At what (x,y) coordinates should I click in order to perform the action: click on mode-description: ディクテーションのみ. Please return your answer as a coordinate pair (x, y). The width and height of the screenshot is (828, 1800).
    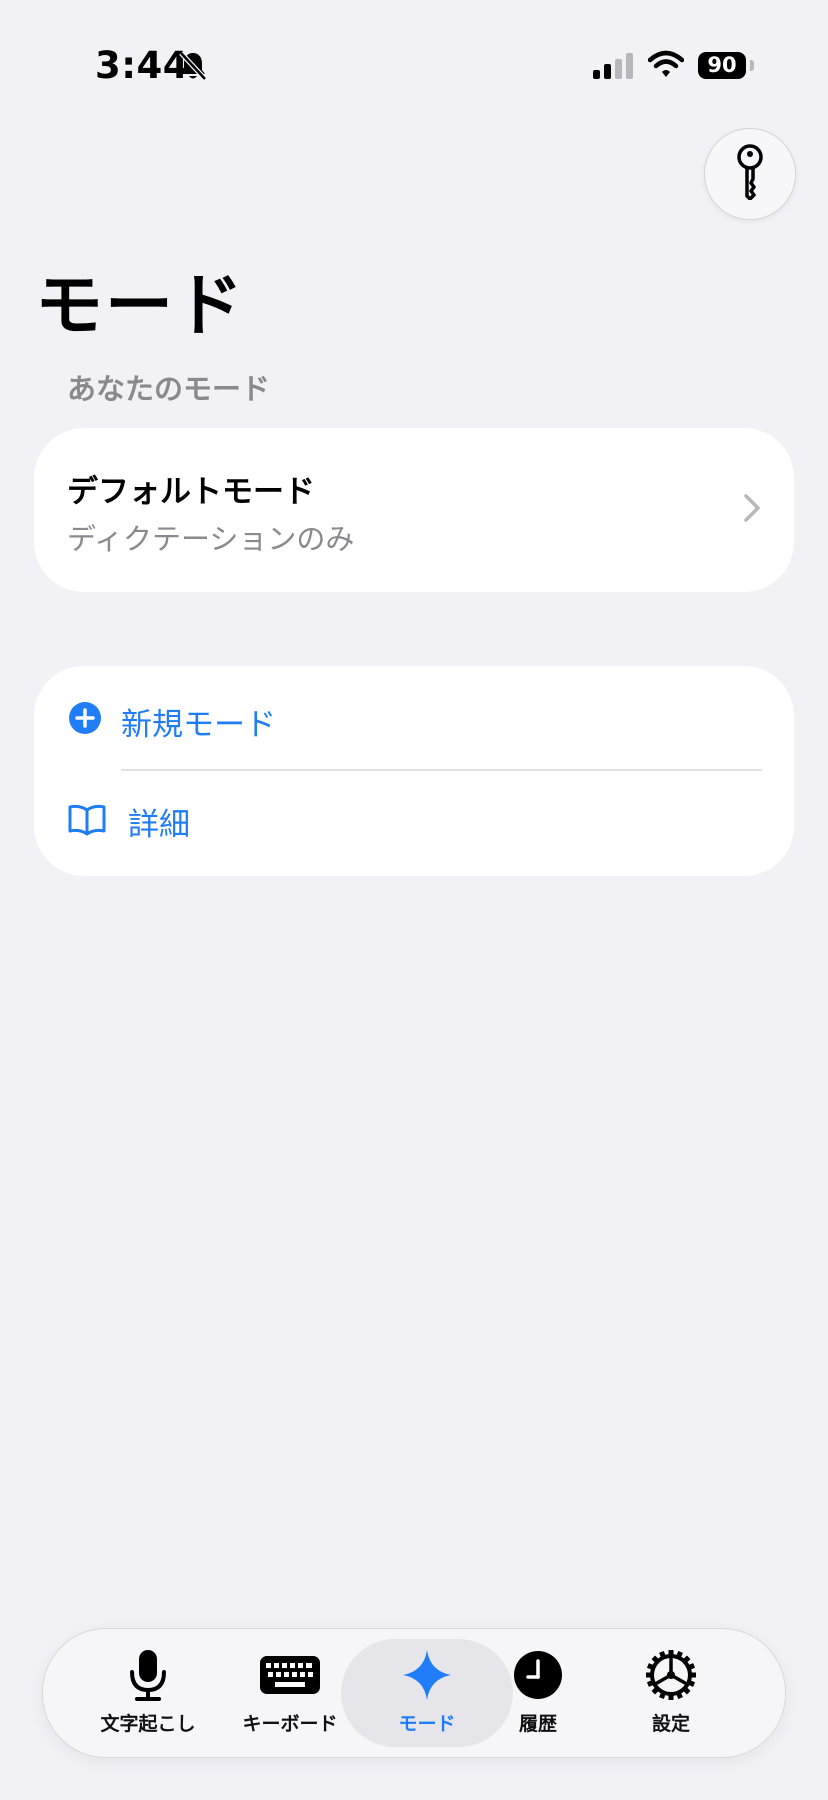
    Looking at the image, I should click on (211, 539).